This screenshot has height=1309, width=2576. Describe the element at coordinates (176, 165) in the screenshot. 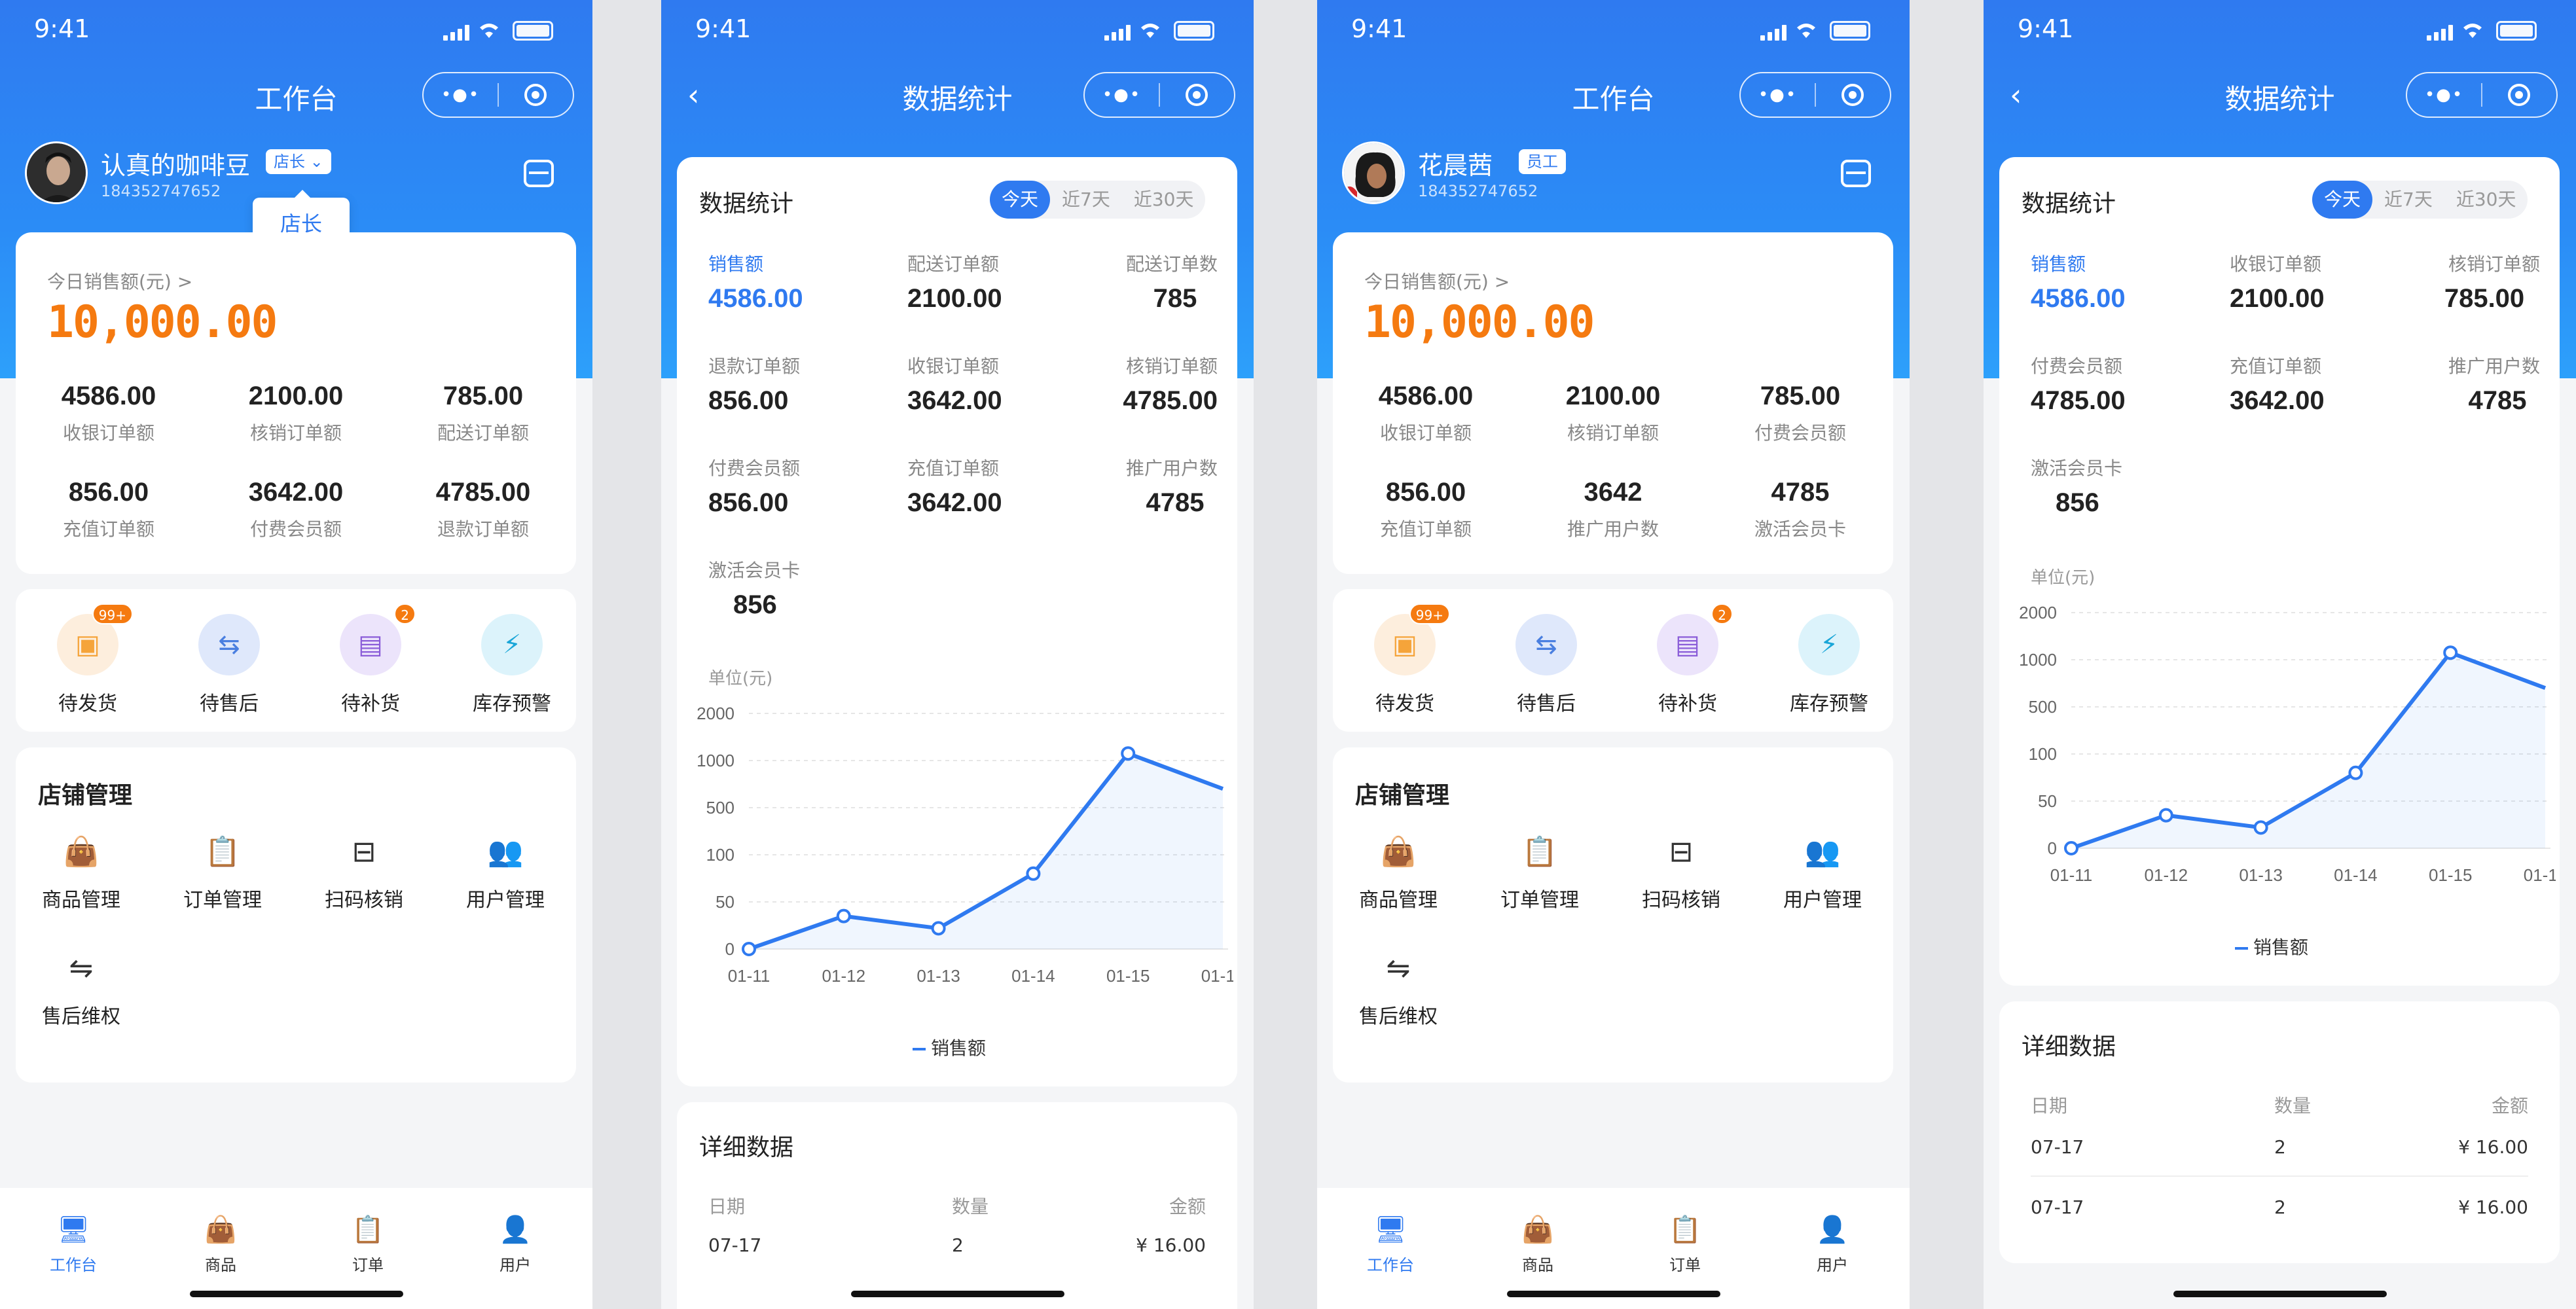

I see `user-name: 认真的咖啡豆` at that location.